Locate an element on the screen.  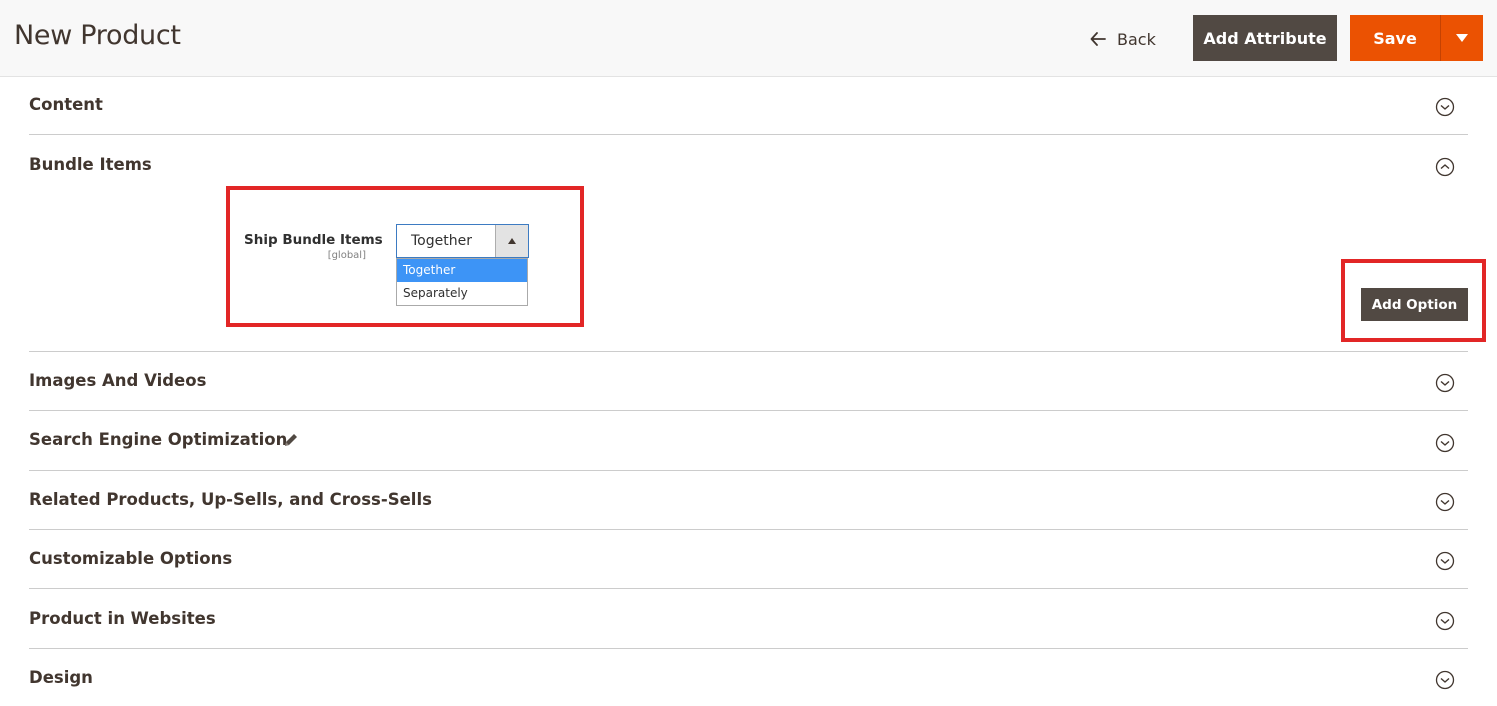
section-title-images-videos: Images And Videos is located at coordinates (118, 380).